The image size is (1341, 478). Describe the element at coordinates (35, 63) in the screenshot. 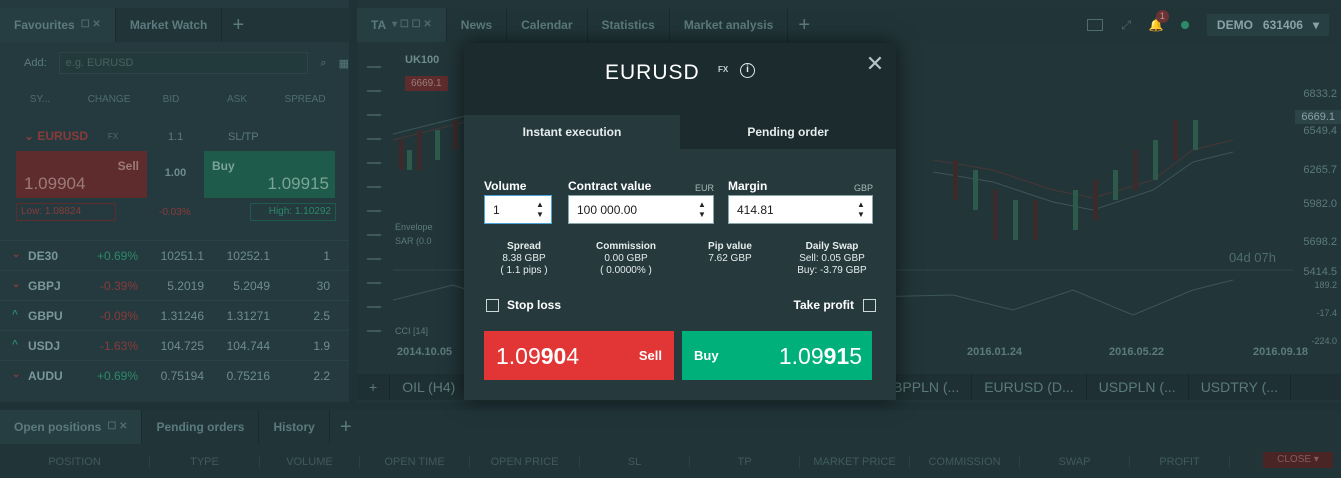

I see `add-label: Add:` at that location.